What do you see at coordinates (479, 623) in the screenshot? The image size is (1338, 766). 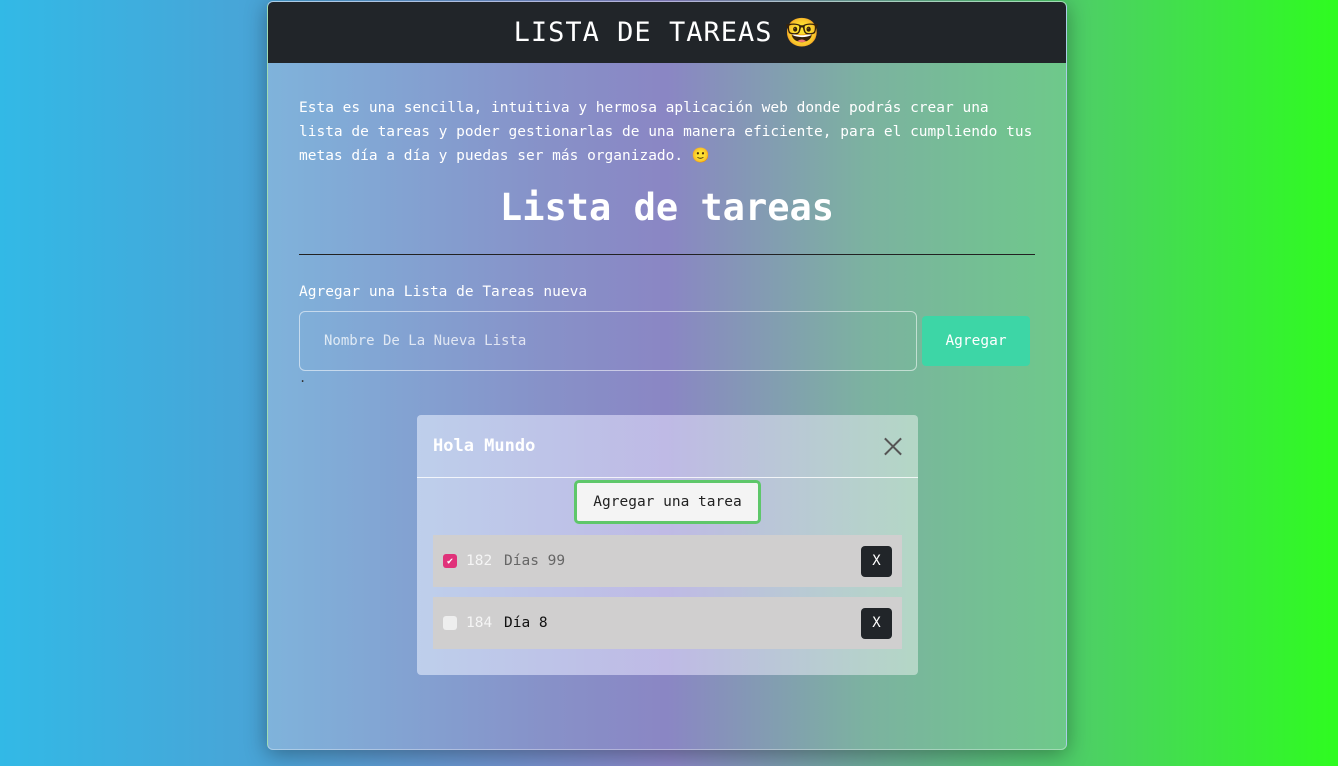 I see `task-id: 184` at bounding box center [479, 623].